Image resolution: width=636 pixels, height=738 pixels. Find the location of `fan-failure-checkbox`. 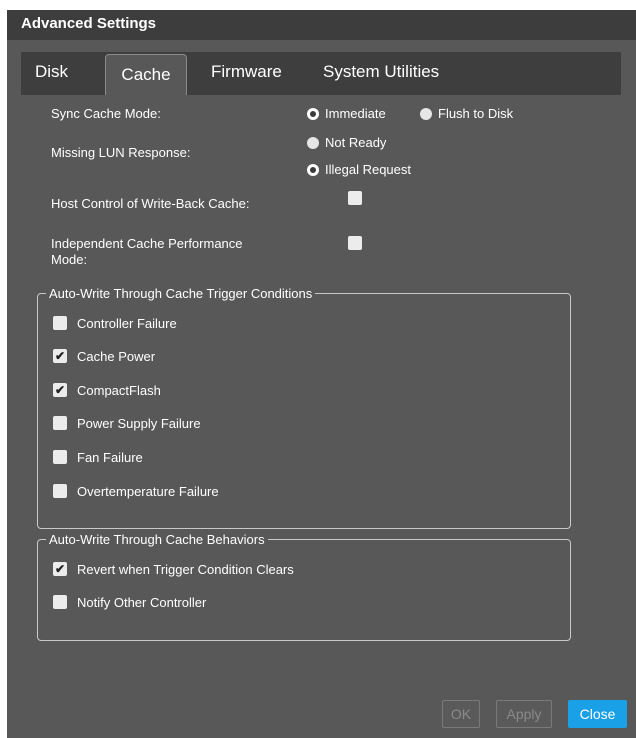

fan-failure-checkbox is located at coordinates (60, 457).